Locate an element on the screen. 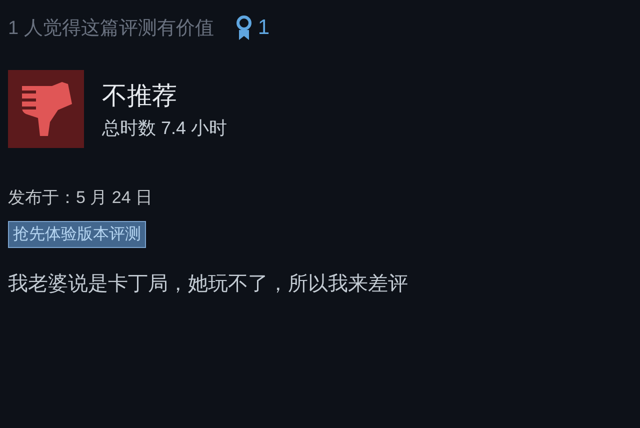 The height and width of the screenshot is (428, 640). review-text: 我老婆说是卡丁局，她玩不了，所以我来差评 is located at coordinates (208, 284).